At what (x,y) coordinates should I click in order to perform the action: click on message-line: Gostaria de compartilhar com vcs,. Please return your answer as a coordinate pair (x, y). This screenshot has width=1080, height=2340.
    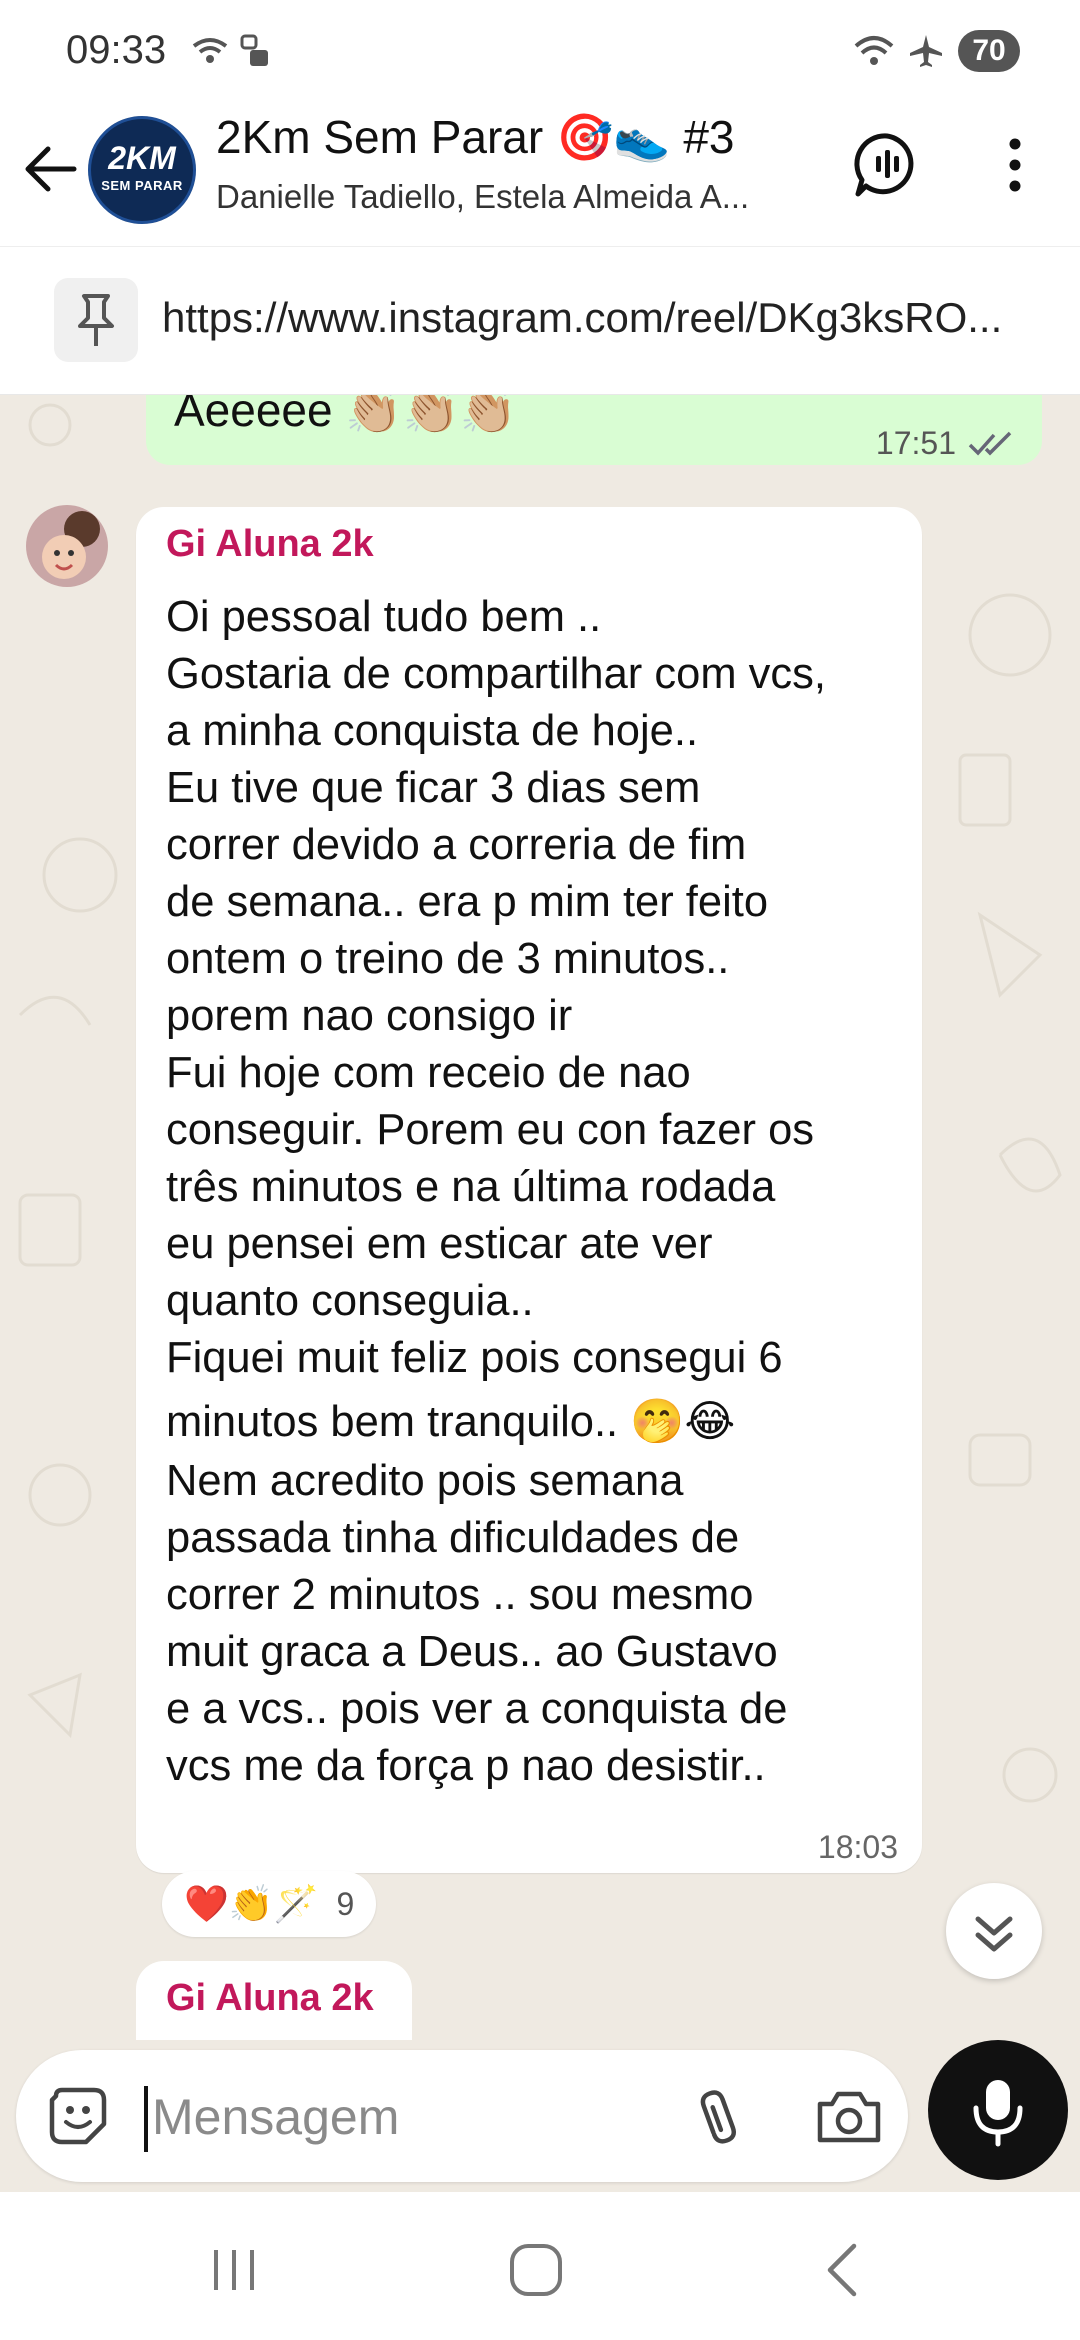
    Looking at the image, I should click on (496, 674).